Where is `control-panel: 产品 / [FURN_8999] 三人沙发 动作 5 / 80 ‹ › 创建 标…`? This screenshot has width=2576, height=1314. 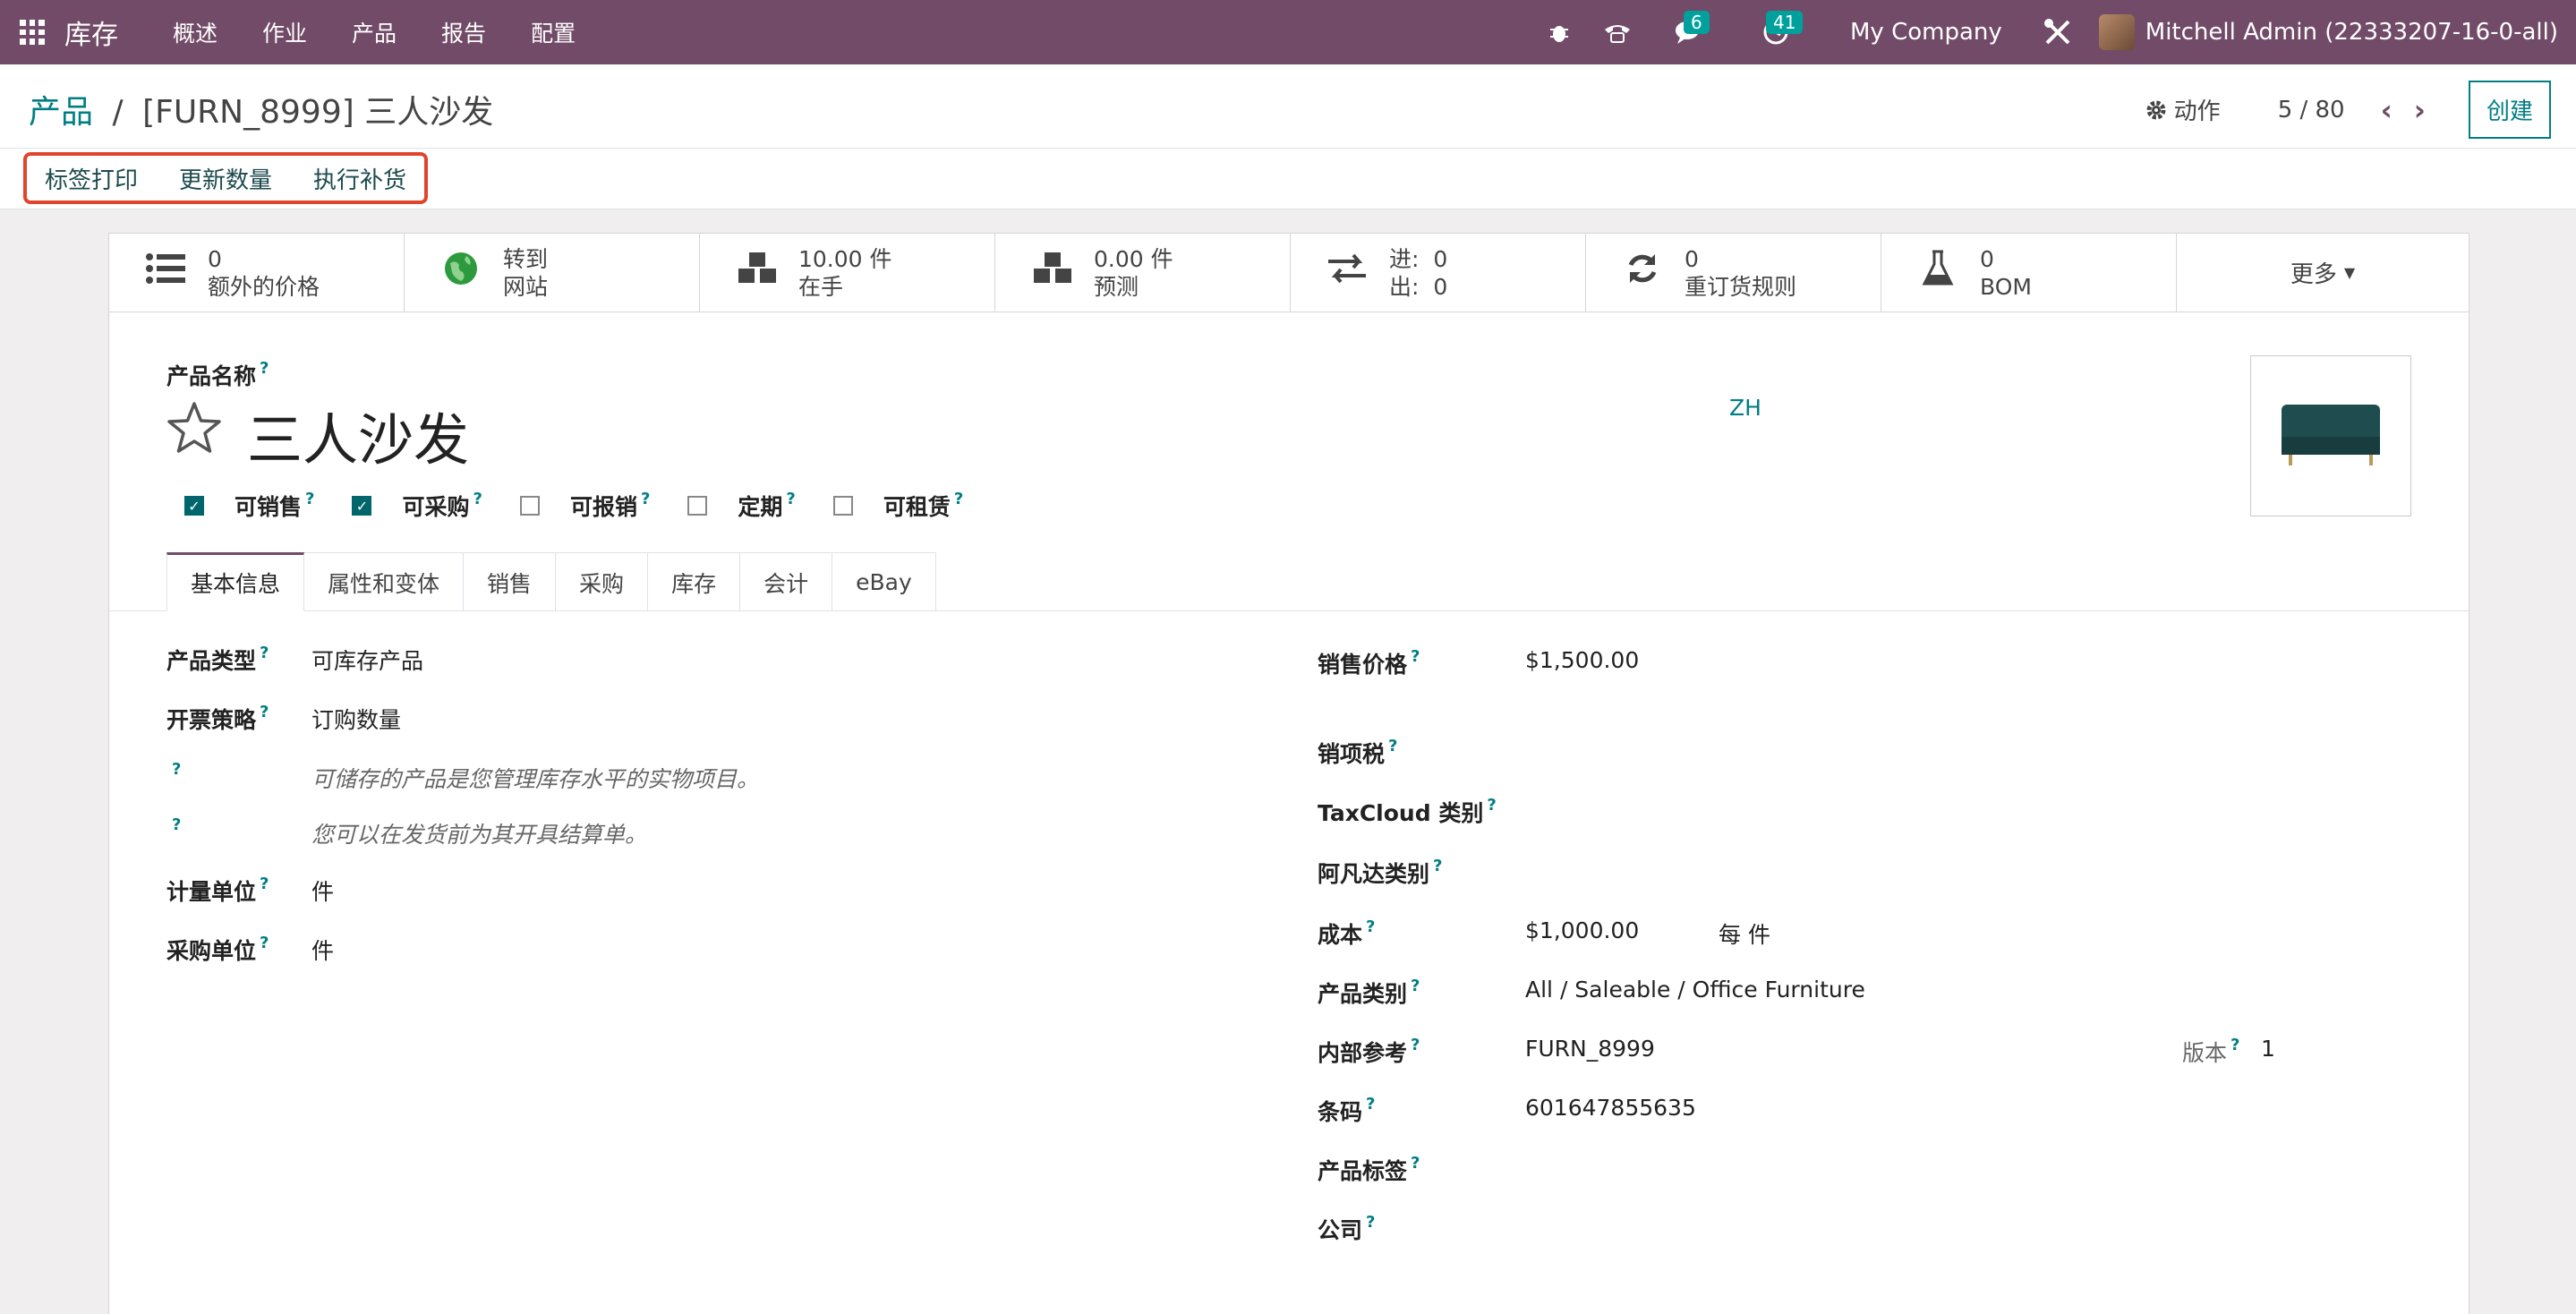 control-panel: 产品 / [FURN_8999] 三人沙发 动作 5 / 80 ‹ › 创建 标… is located at coordinates (1288, 136).